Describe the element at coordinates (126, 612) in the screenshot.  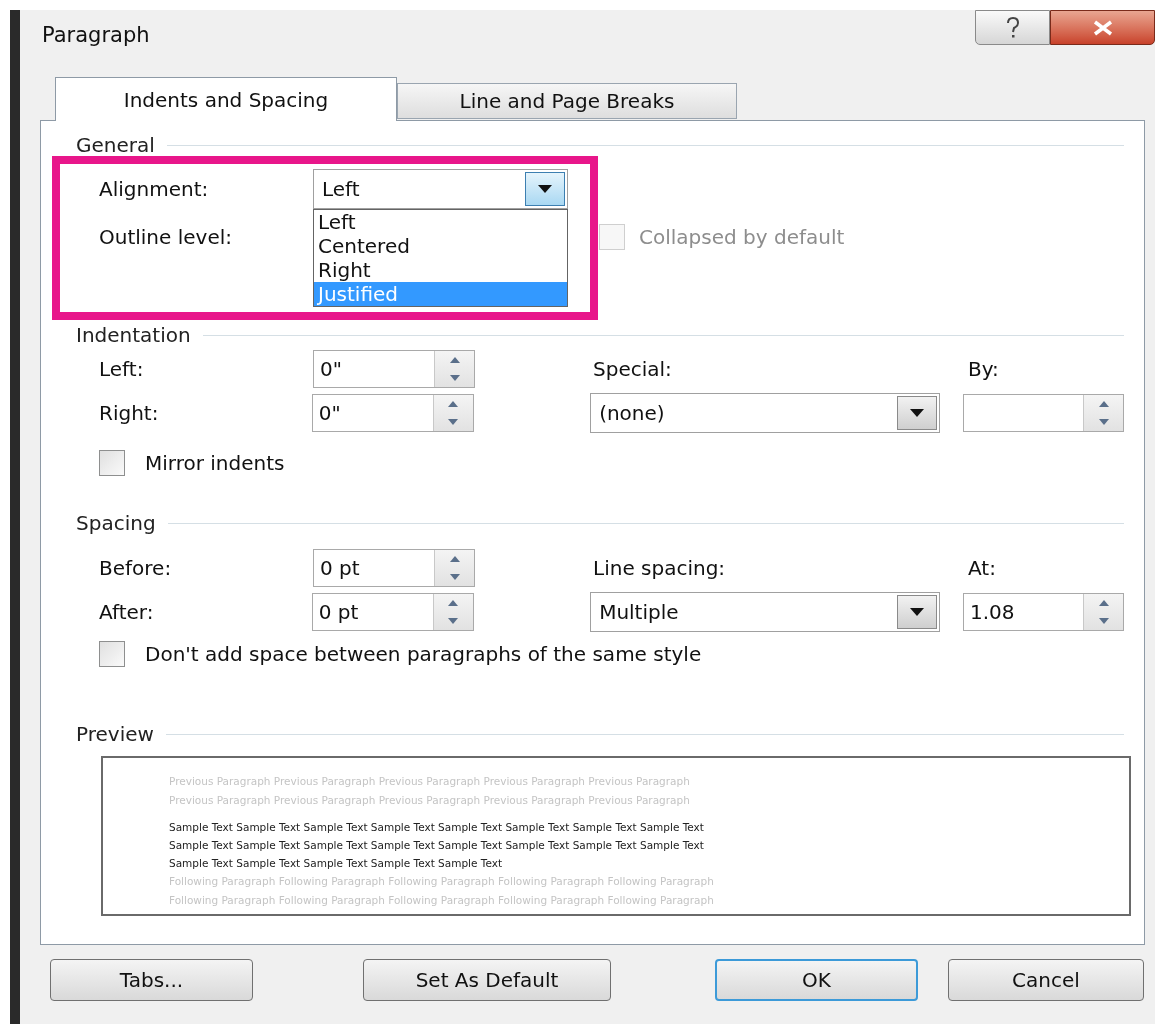
I see `field-label: After:` at that location.